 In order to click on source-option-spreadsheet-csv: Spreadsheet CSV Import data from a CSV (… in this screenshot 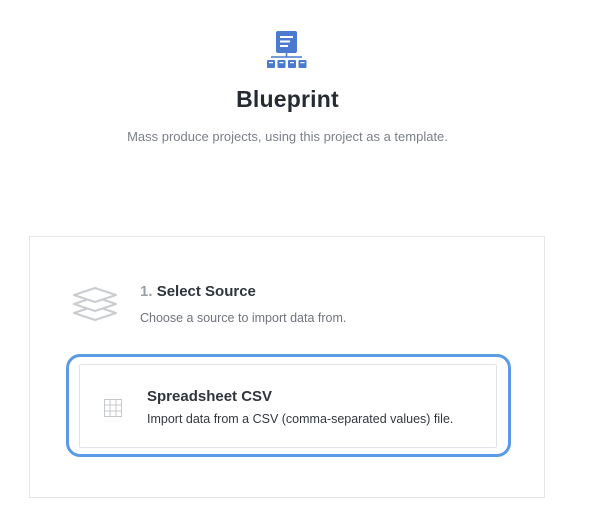, I will do `click(288, 406)`.